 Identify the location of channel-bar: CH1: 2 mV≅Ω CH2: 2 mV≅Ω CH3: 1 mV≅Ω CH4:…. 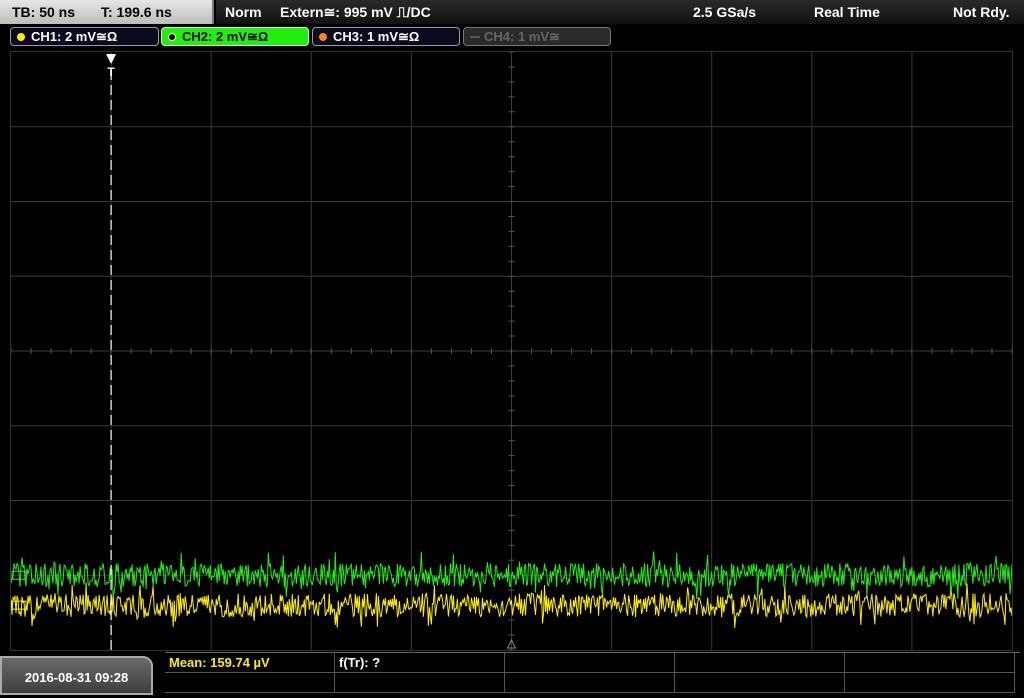
(512, 37).